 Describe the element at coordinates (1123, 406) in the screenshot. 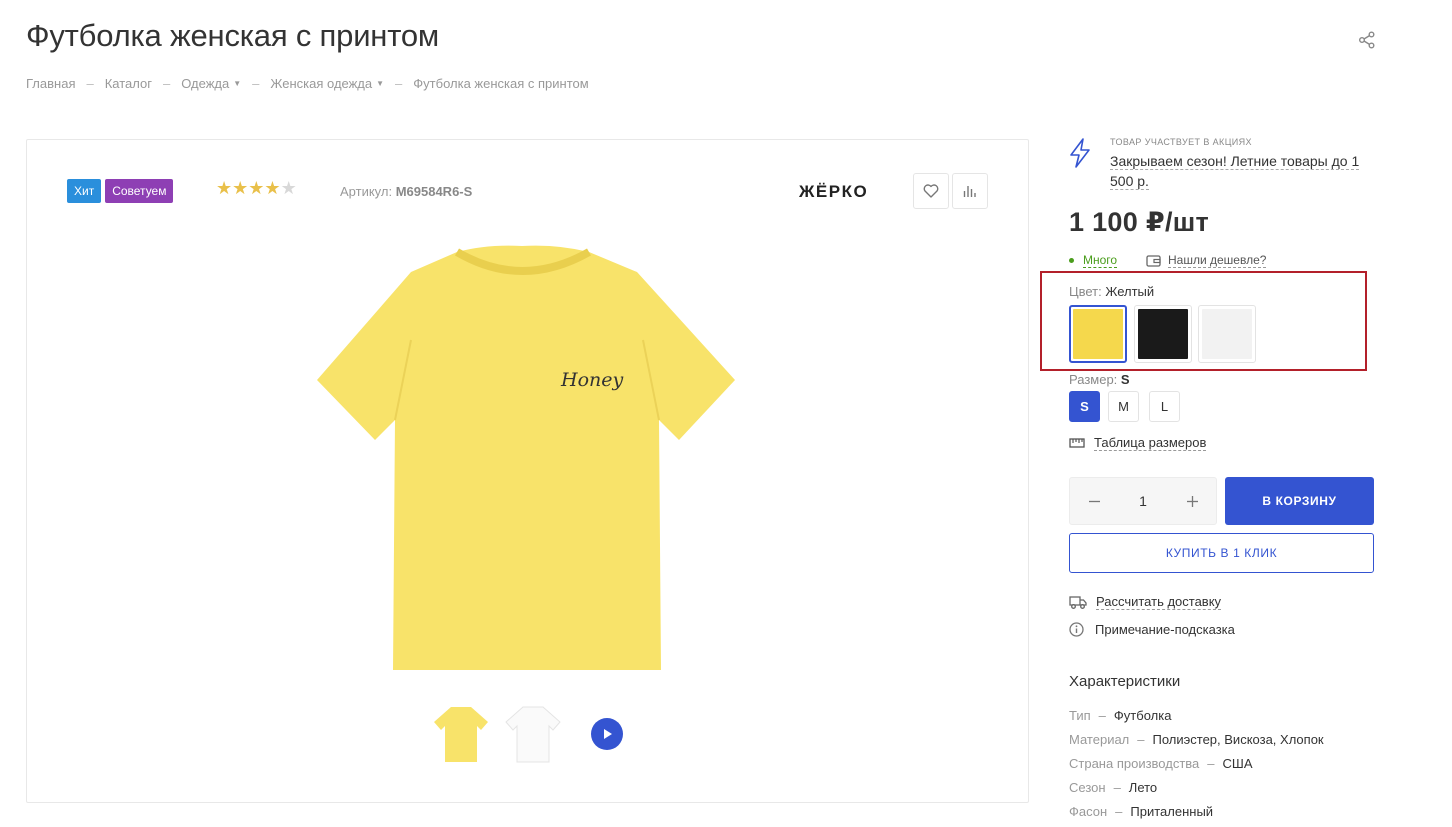

I see `size-option-m: M` at that location.